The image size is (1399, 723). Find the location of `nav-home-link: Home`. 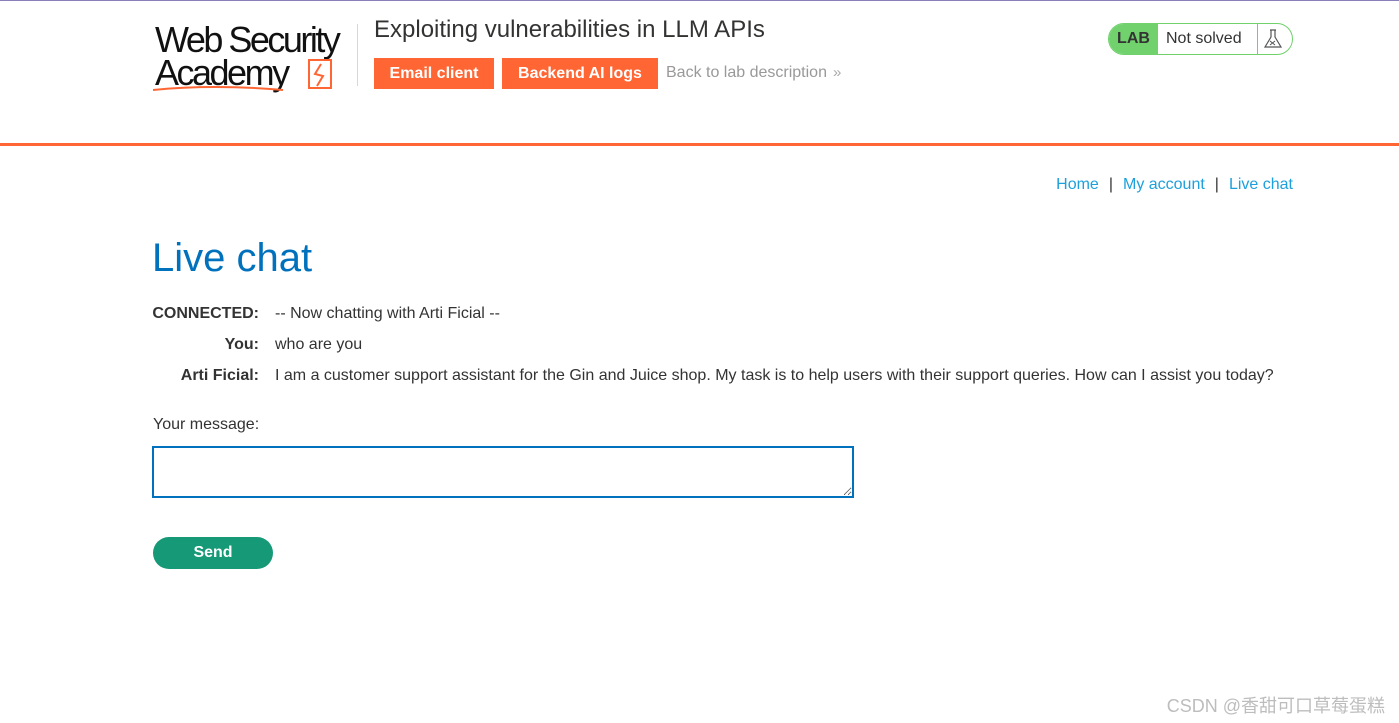

nav-home-link: Home is located at coordinates (1077, 184).